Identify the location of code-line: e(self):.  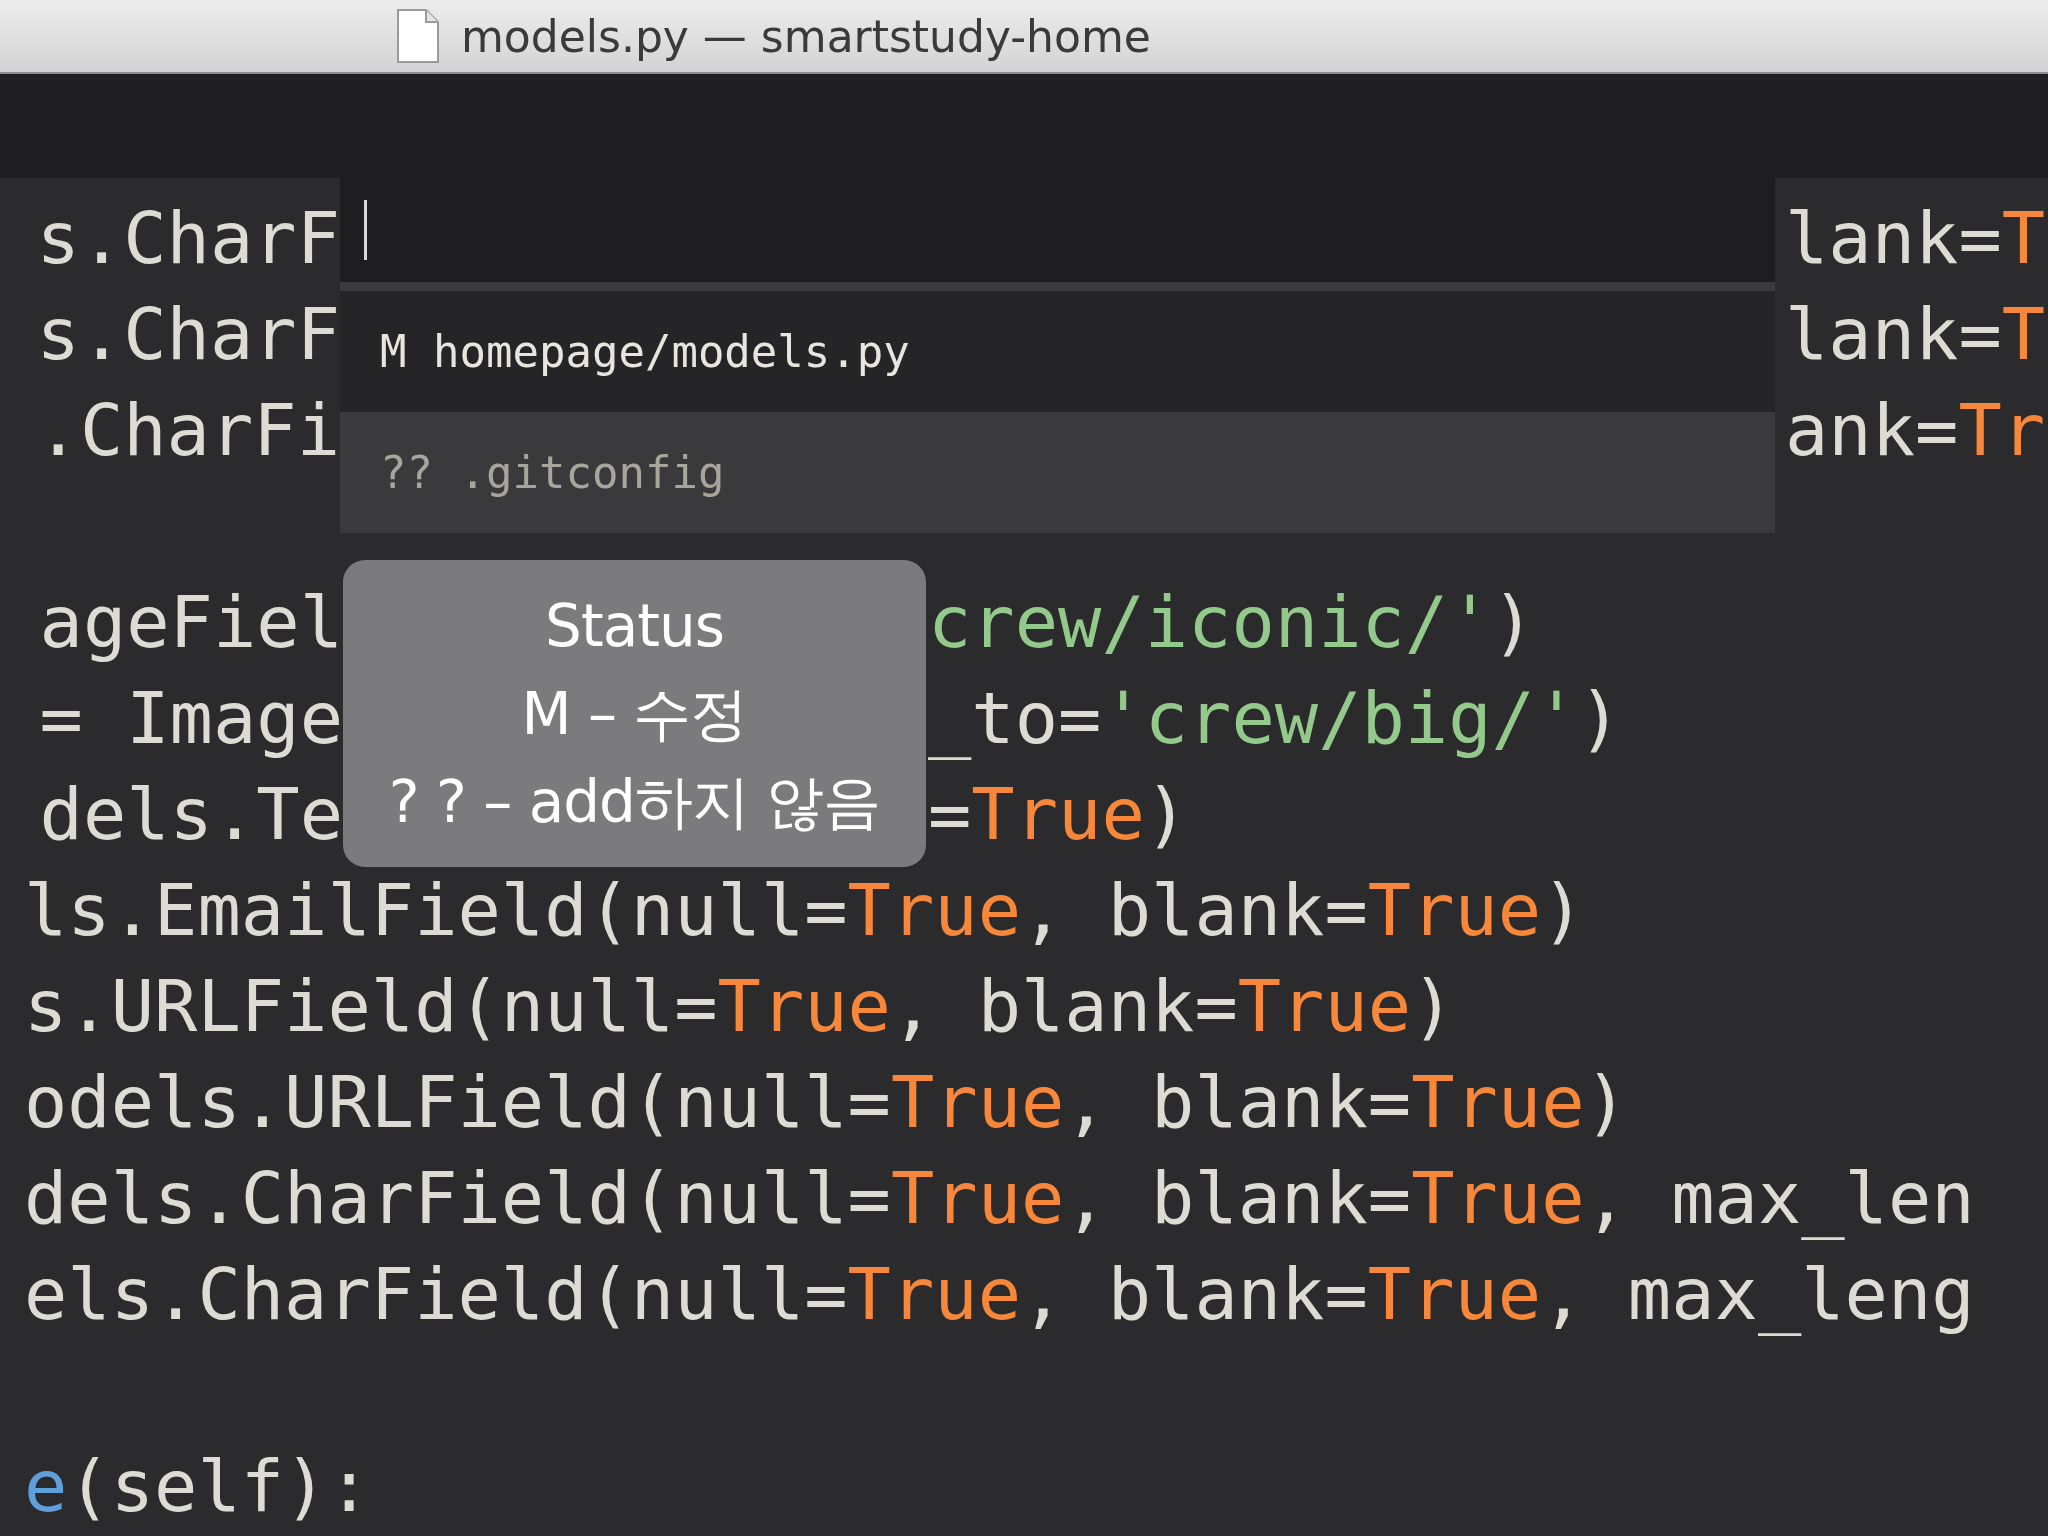
(198, 1486).